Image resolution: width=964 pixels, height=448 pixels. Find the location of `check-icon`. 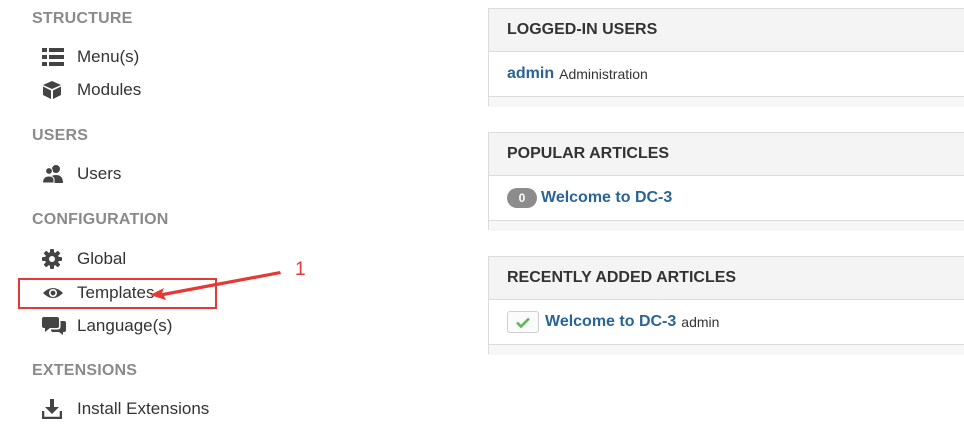

check-icon is located at coordinates (523, 322).